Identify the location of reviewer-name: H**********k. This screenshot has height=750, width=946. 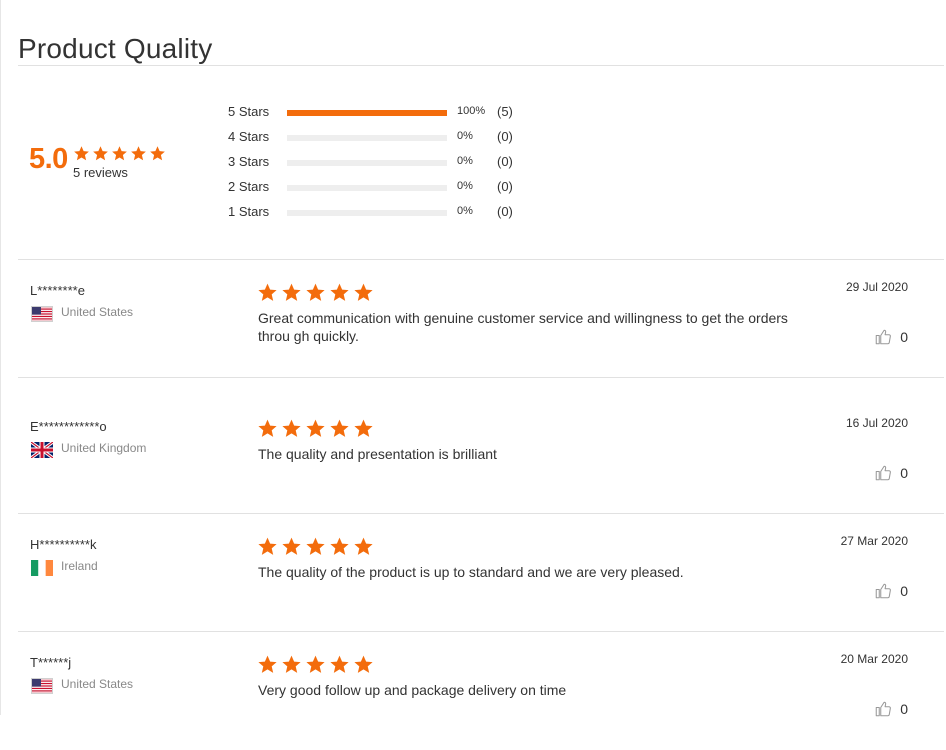
(63, 544).